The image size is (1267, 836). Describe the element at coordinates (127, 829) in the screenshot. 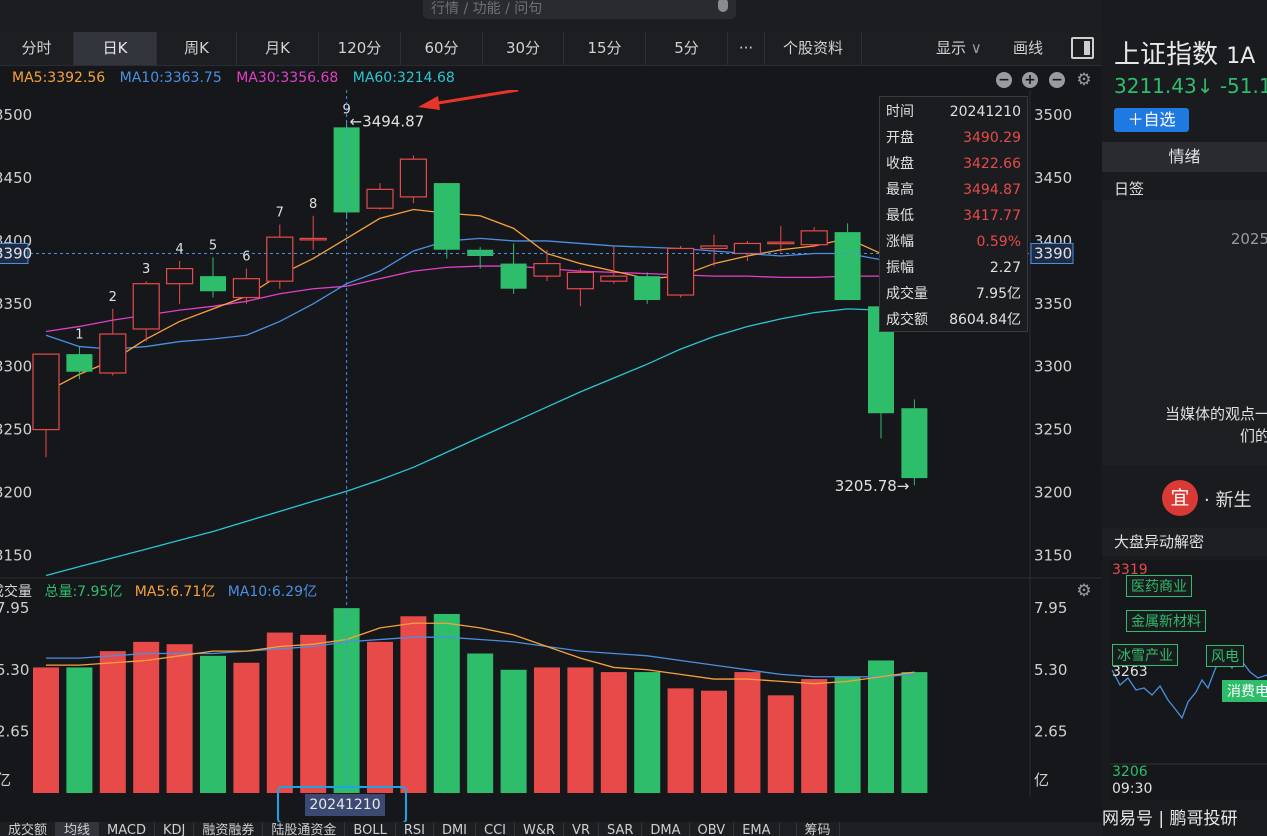

I see `indicator-tab: MACD` at that location.